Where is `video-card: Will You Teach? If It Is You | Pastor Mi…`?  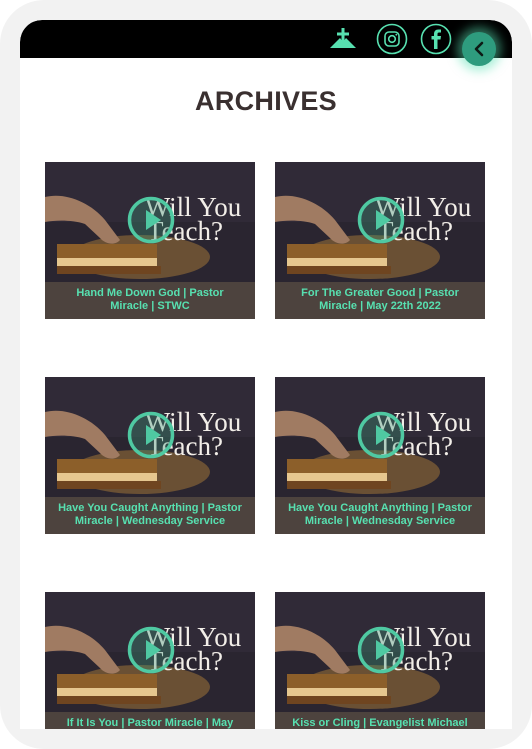
video-card: Will You Teach? If It Is You | Pastor Mi… is located at coordinates (150, 660).